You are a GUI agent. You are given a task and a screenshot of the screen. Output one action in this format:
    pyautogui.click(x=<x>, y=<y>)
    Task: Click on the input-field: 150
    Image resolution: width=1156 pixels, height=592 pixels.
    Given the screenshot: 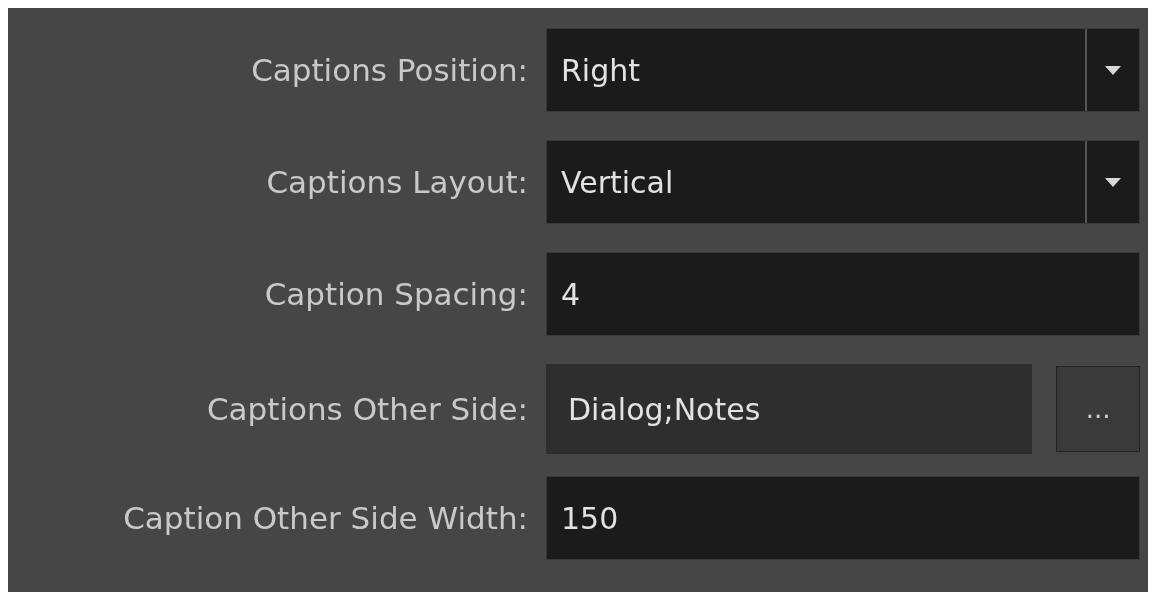 What is the action you would take?
    pyautogui.click(x=843, y=518)
    